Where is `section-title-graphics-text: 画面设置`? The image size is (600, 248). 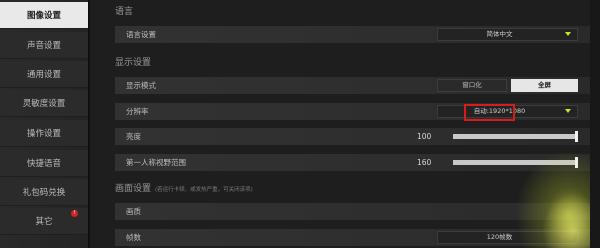
section-title-graphics-text: 画面设置 is located at coordinates (133, 189).